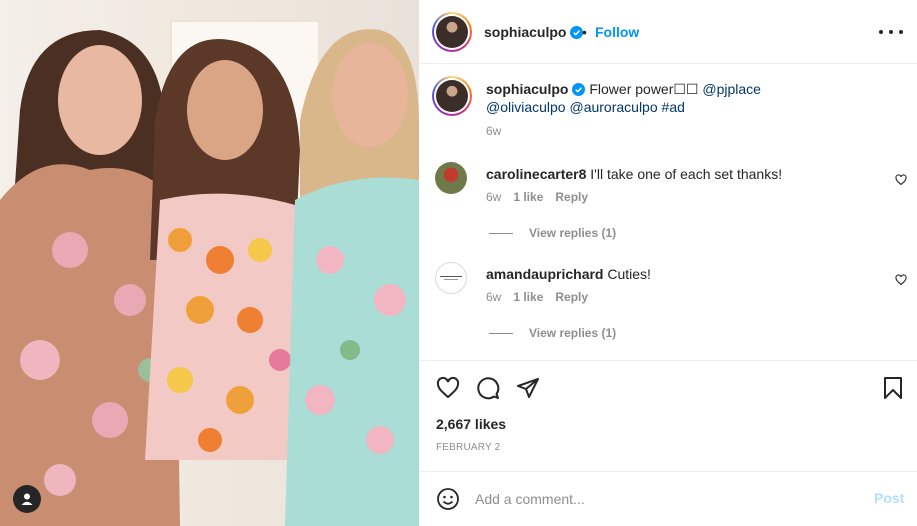 The height and width of the screenshot is (526, 917). Describe the element at coordinates (613, 107) in the screenshot. I see `mention-auroraculpo: @auroraculpo` at that location.